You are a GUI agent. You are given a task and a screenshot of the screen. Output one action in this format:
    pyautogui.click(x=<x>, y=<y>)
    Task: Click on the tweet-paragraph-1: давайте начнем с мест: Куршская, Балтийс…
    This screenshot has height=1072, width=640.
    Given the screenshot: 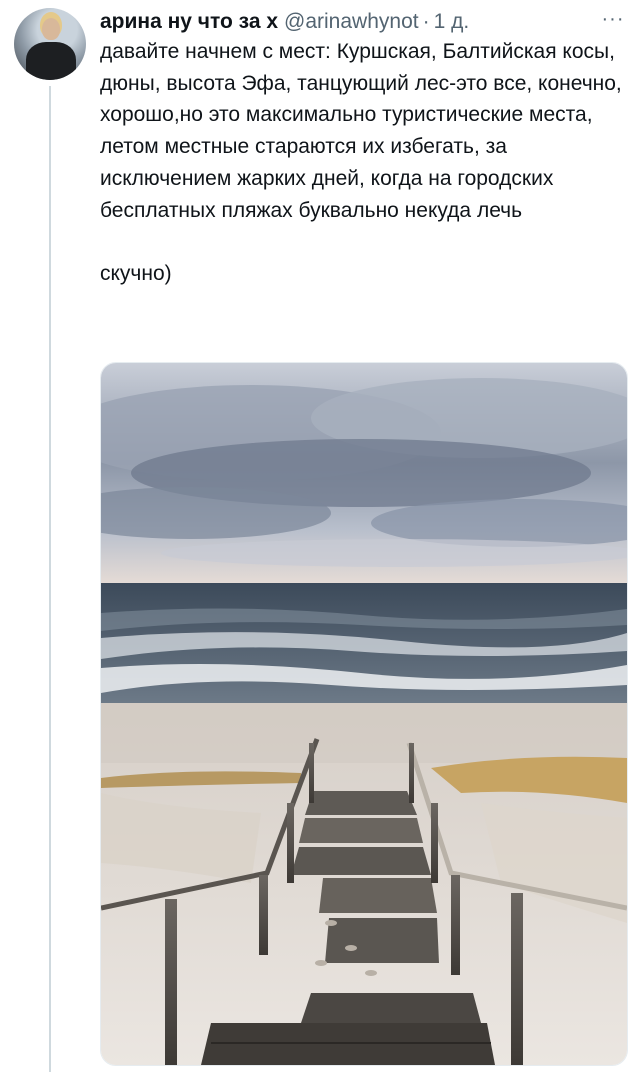 What is the action you would take?
    pyautogui.click(x=361, y=131)
    